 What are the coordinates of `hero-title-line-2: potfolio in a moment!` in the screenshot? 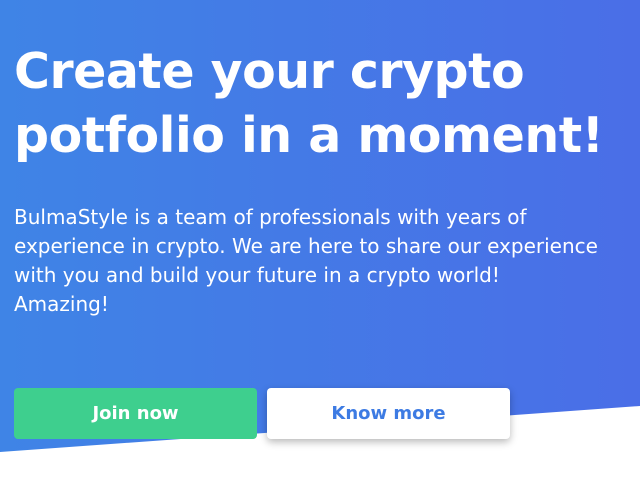 It's located at (309, 135).